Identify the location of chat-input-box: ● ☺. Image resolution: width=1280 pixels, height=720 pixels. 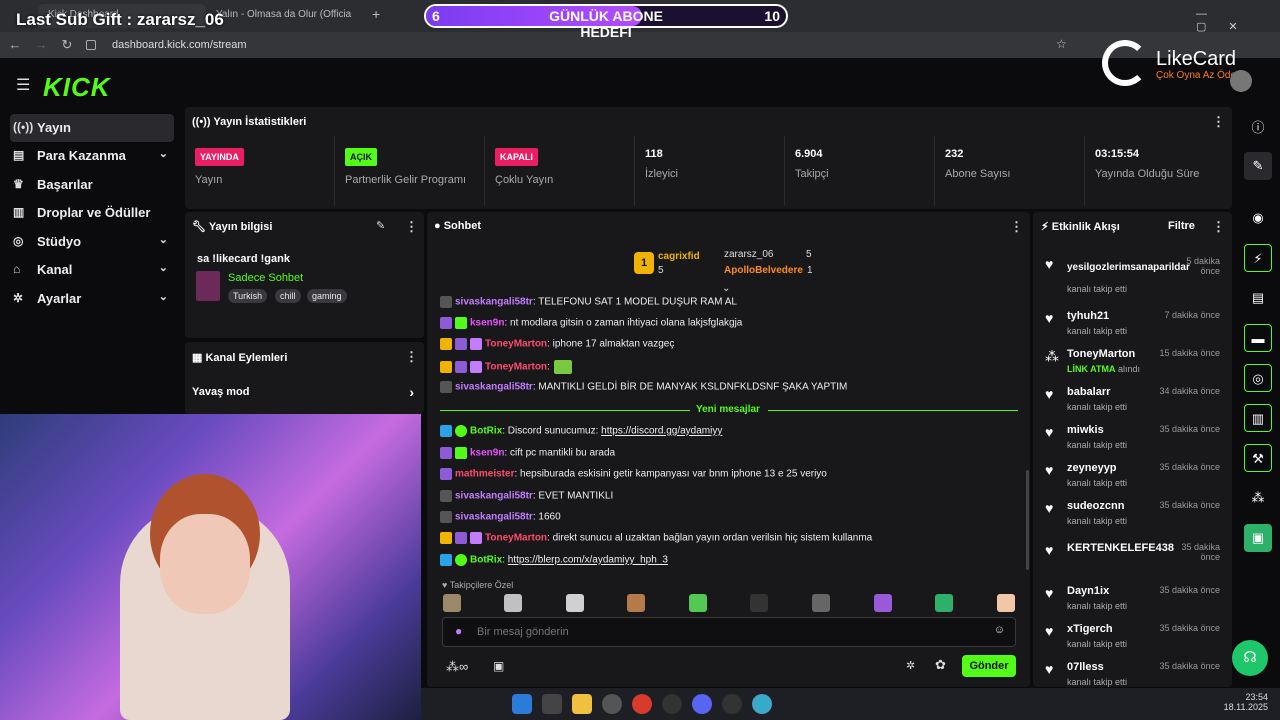
(729, 632).